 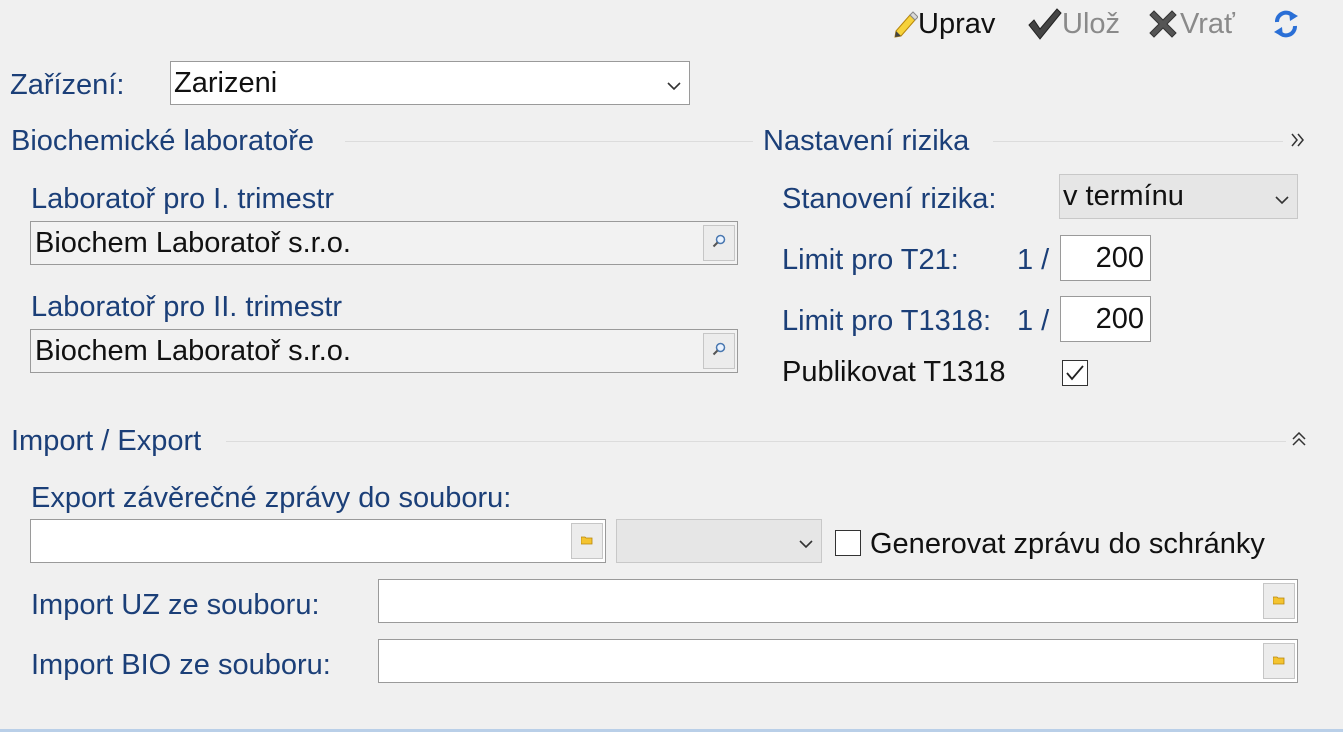 I want to click on import-export-section-title: Import / Export, so click(x=106, y=441).